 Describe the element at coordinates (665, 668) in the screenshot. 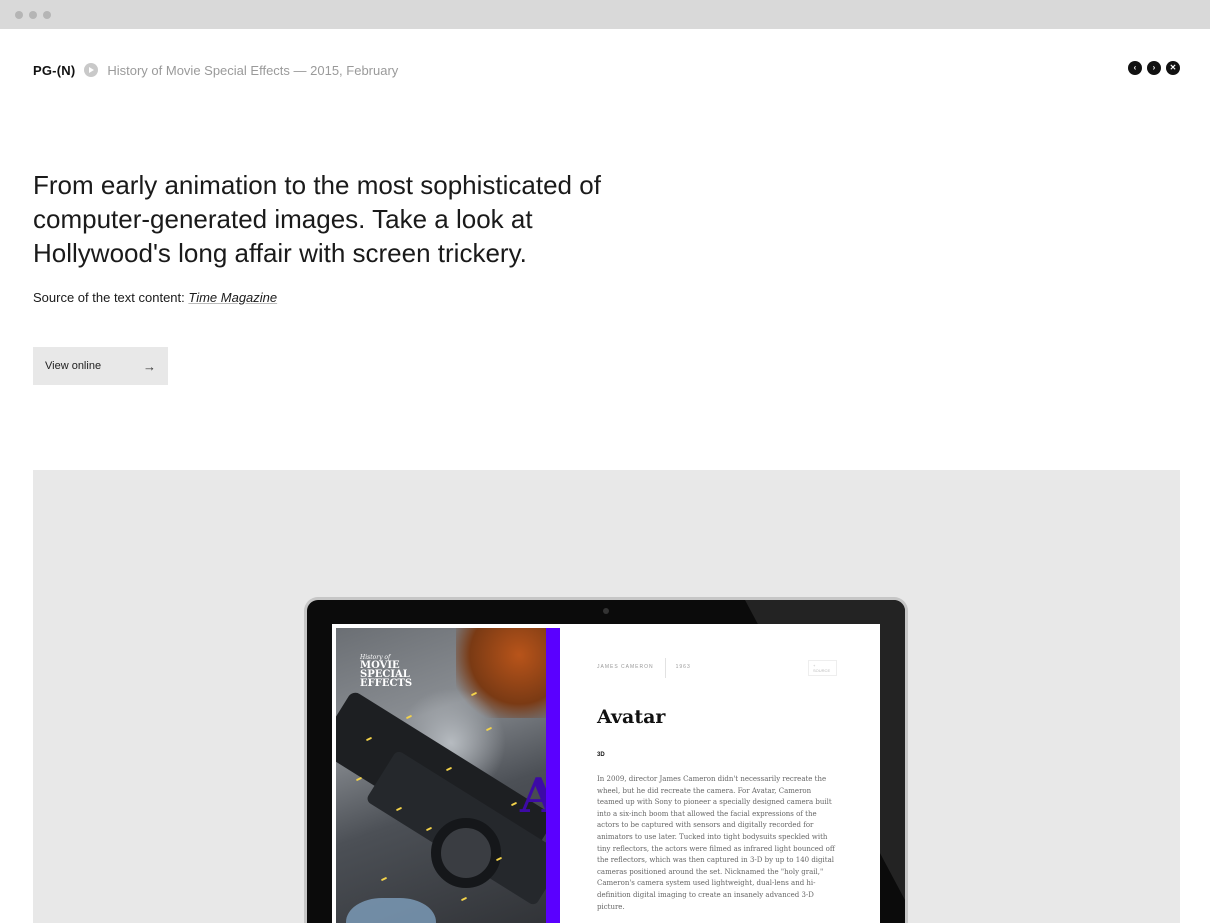

I see `meta-divider` at that location.